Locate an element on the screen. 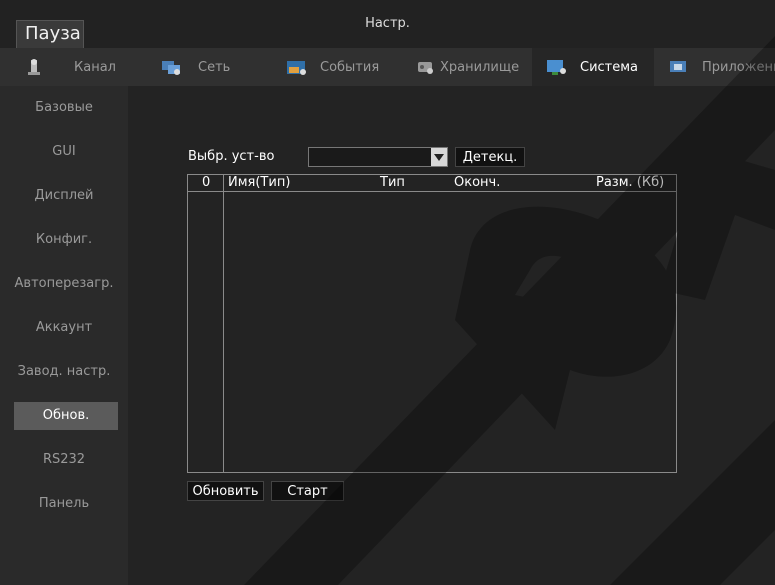  tab-label: Система is located at coordinates (609, 67).